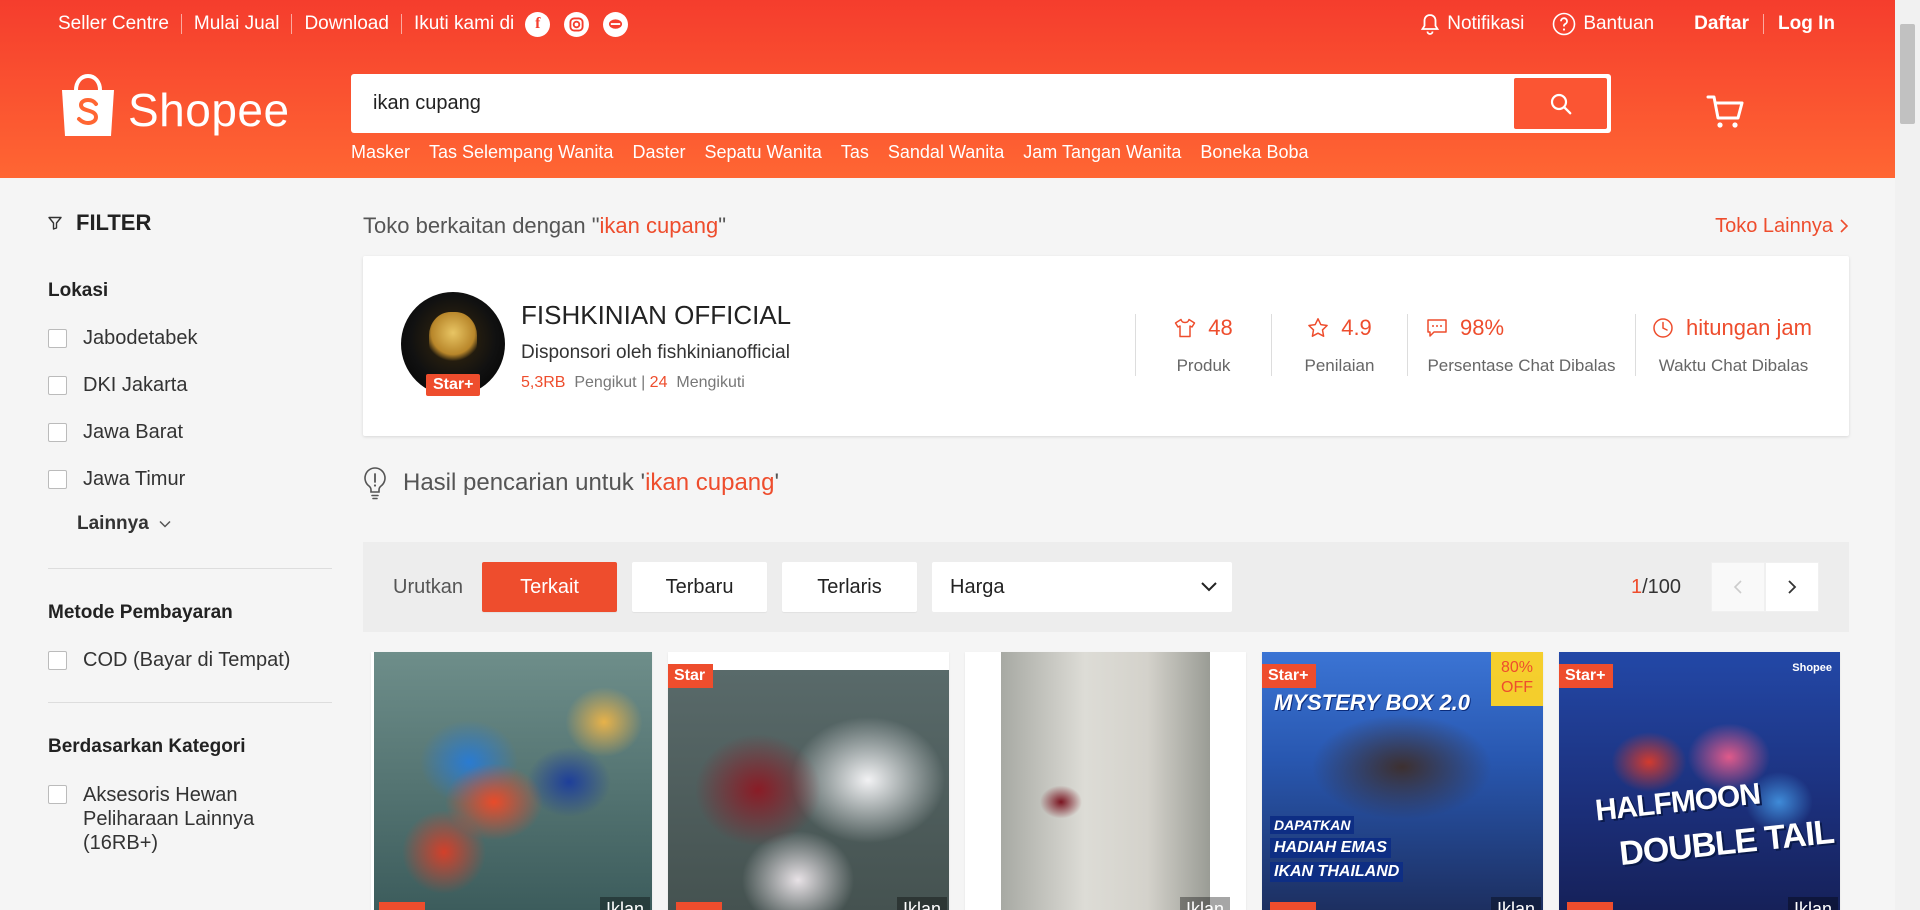 Image resolution: width=1920 pixels, height=910 pixels. What do you see at coordinates (1209, 587) in the screenshot?
I see `chevron-down-icon` at bounding box center [1209, 587].